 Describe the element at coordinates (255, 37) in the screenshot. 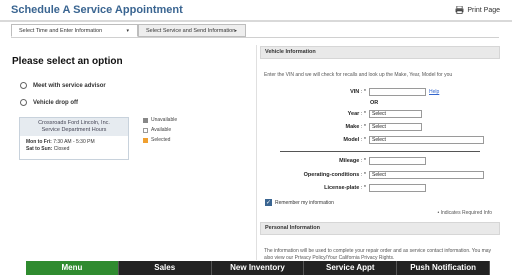

I see `tab-divider` at that location.